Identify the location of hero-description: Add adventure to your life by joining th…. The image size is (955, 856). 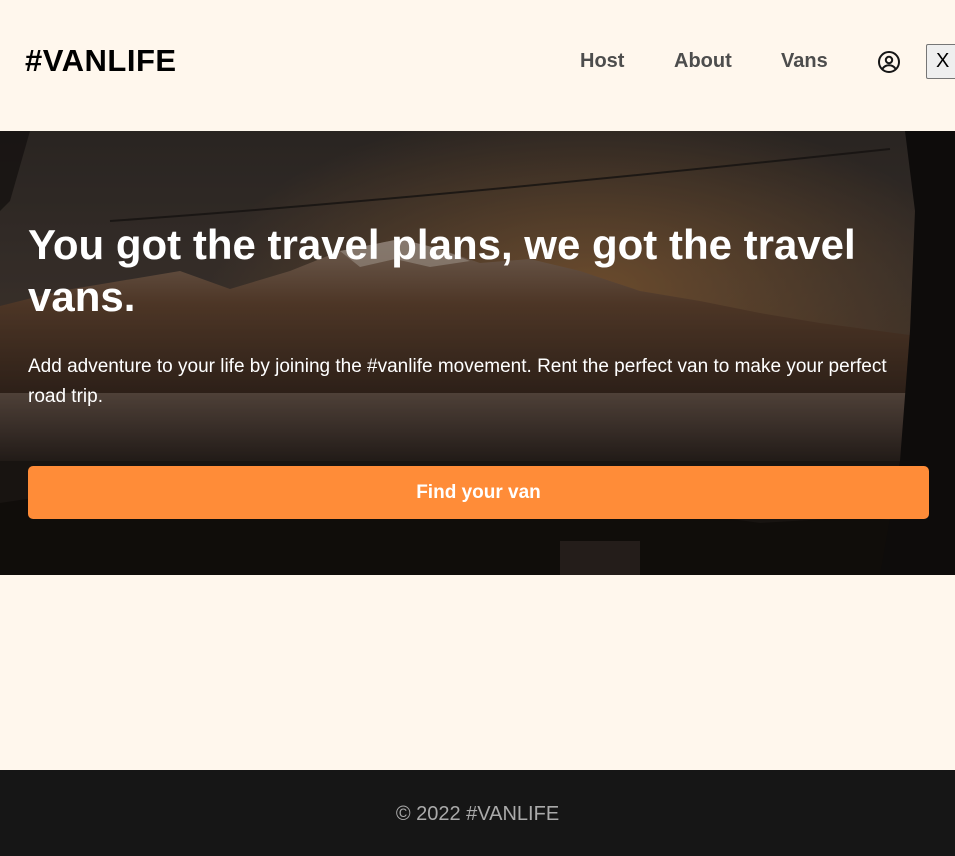
(457, 381).